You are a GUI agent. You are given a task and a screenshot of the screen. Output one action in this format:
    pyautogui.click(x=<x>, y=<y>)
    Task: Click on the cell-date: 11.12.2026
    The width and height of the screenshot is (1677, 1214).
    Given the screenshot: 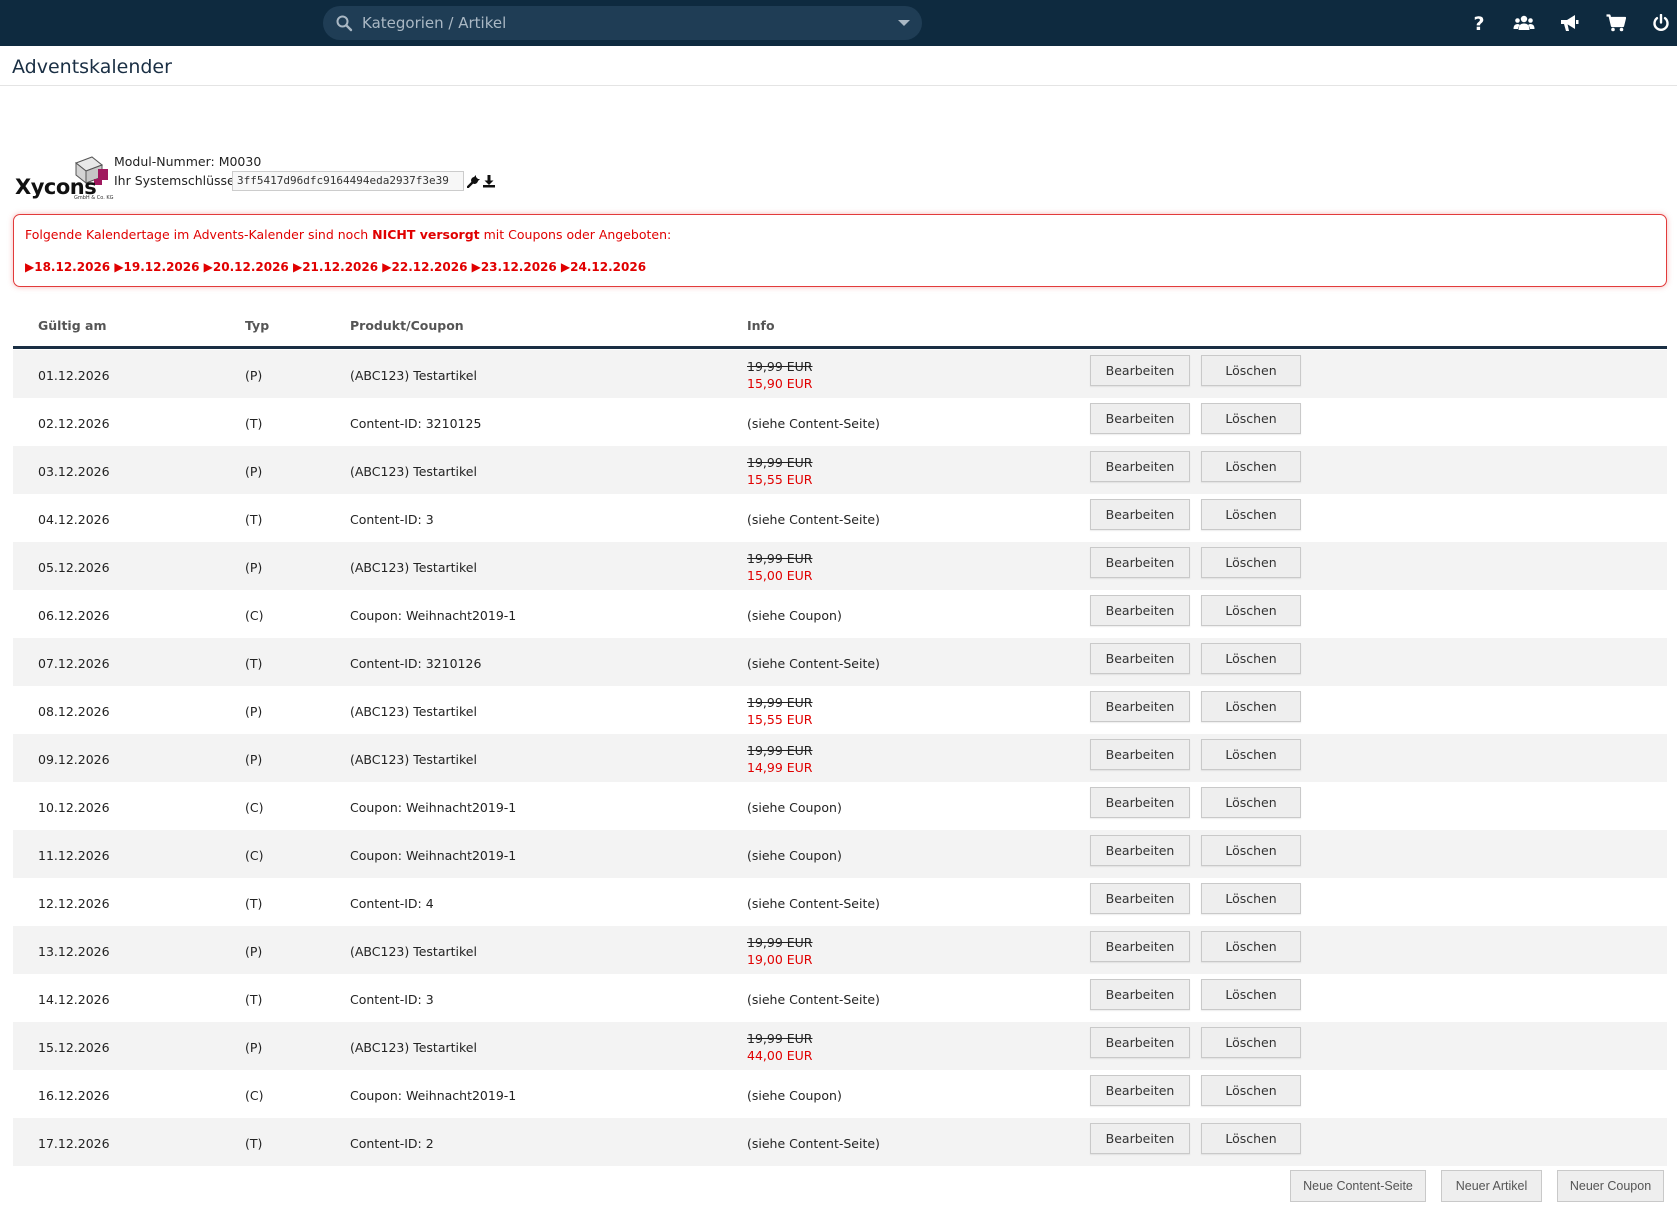 What is the action you would take?
    pyautogui.click(x=74, y=855)
    